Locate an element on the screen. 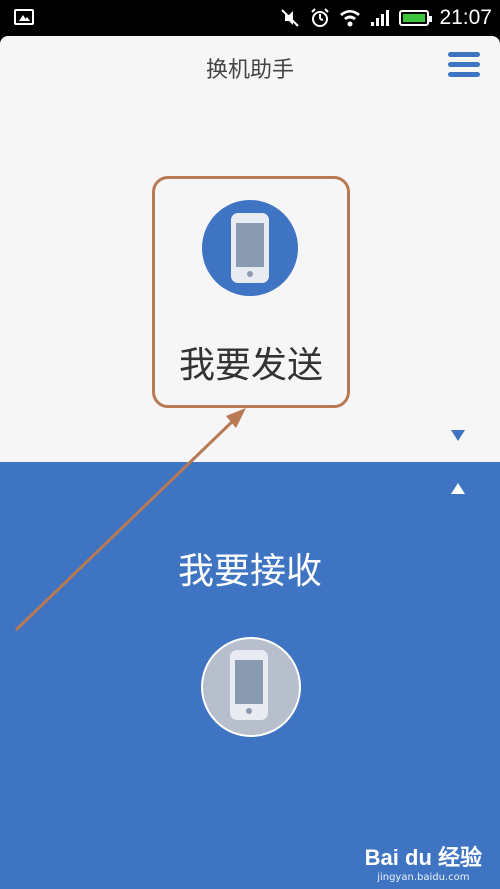  up-triangle-icon is located at coordinates (458, 488).